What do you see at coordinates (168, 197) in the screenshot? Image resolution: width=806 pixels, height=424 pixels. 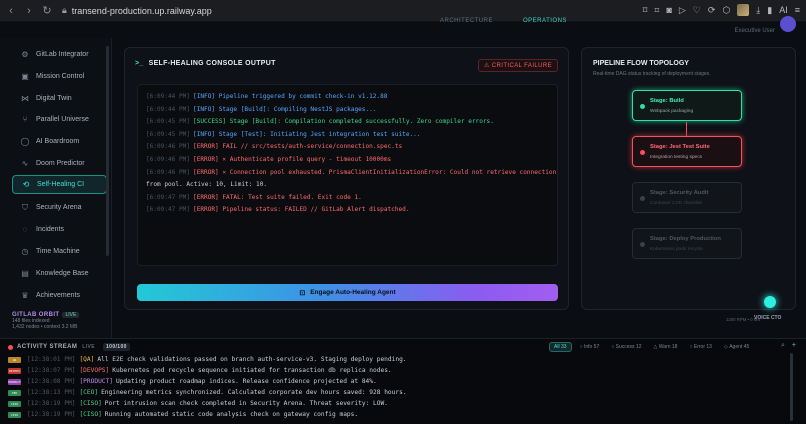 I see `log-timestamp: [6:09:47 PM]` at bounding box center [168, 197].